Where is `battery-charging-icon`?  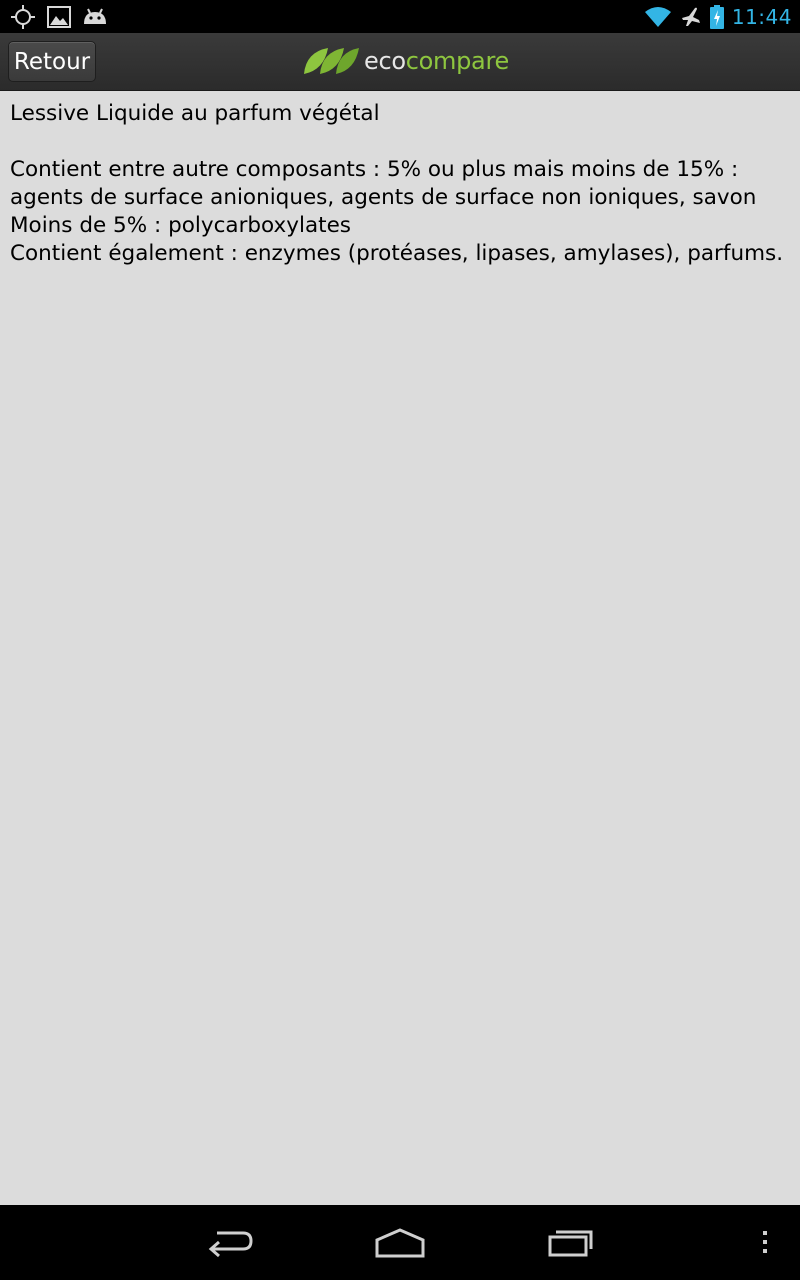
battery-charging-icon is located at coordinates (716, 17).